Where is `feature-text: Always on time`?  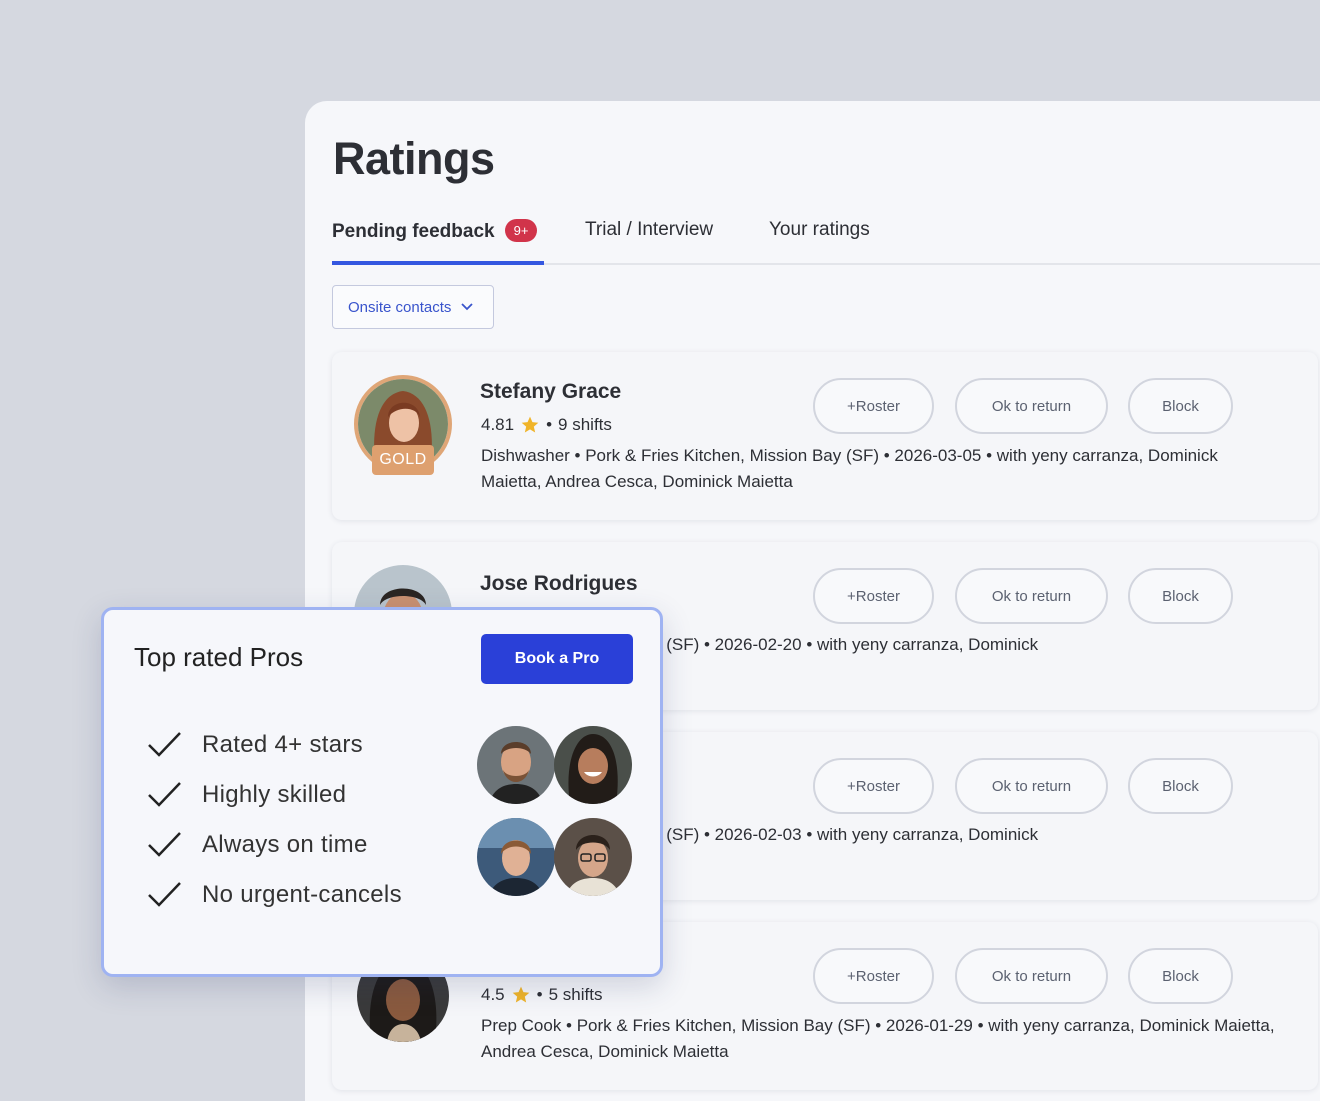
feature-text: Always on time is located at coordinates (285, 844).